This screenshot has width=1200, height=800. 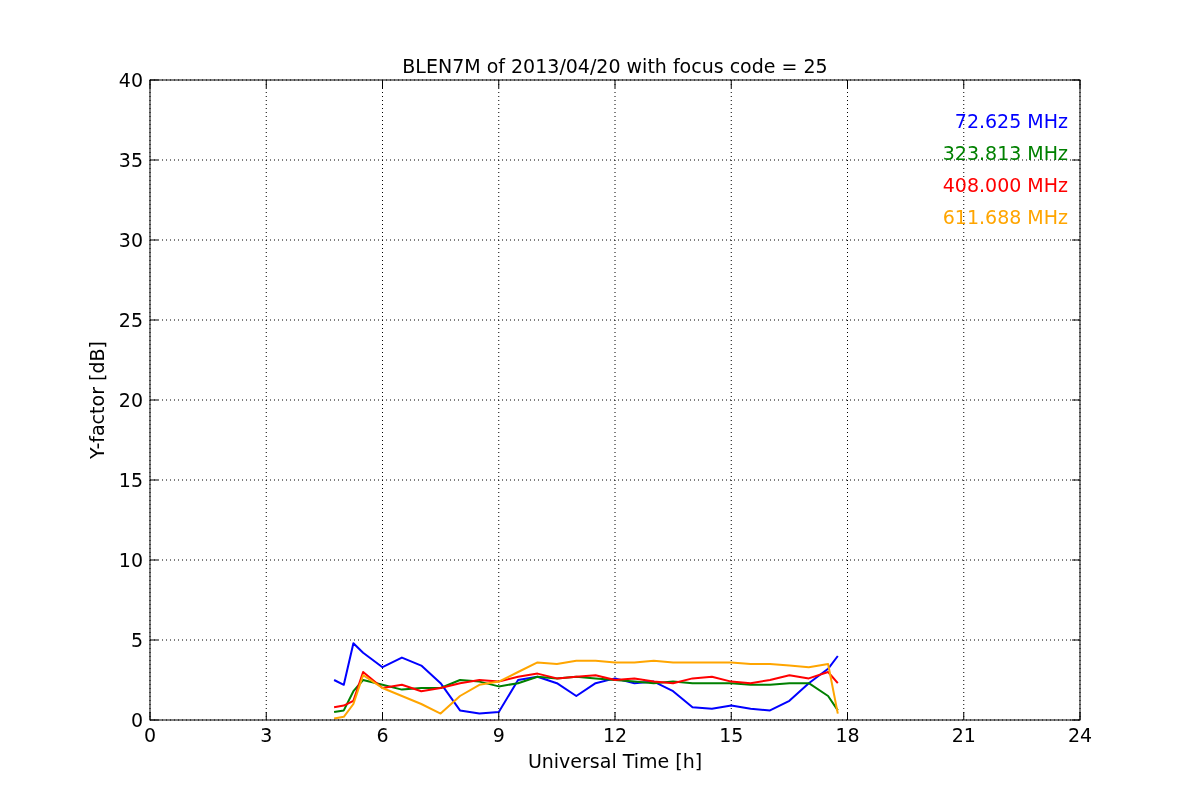 What do you see at coordinates (97, 400) in the screenshot?
I see `y-axis-label: Y-factor [dB]` at bounding box center [97, 400].